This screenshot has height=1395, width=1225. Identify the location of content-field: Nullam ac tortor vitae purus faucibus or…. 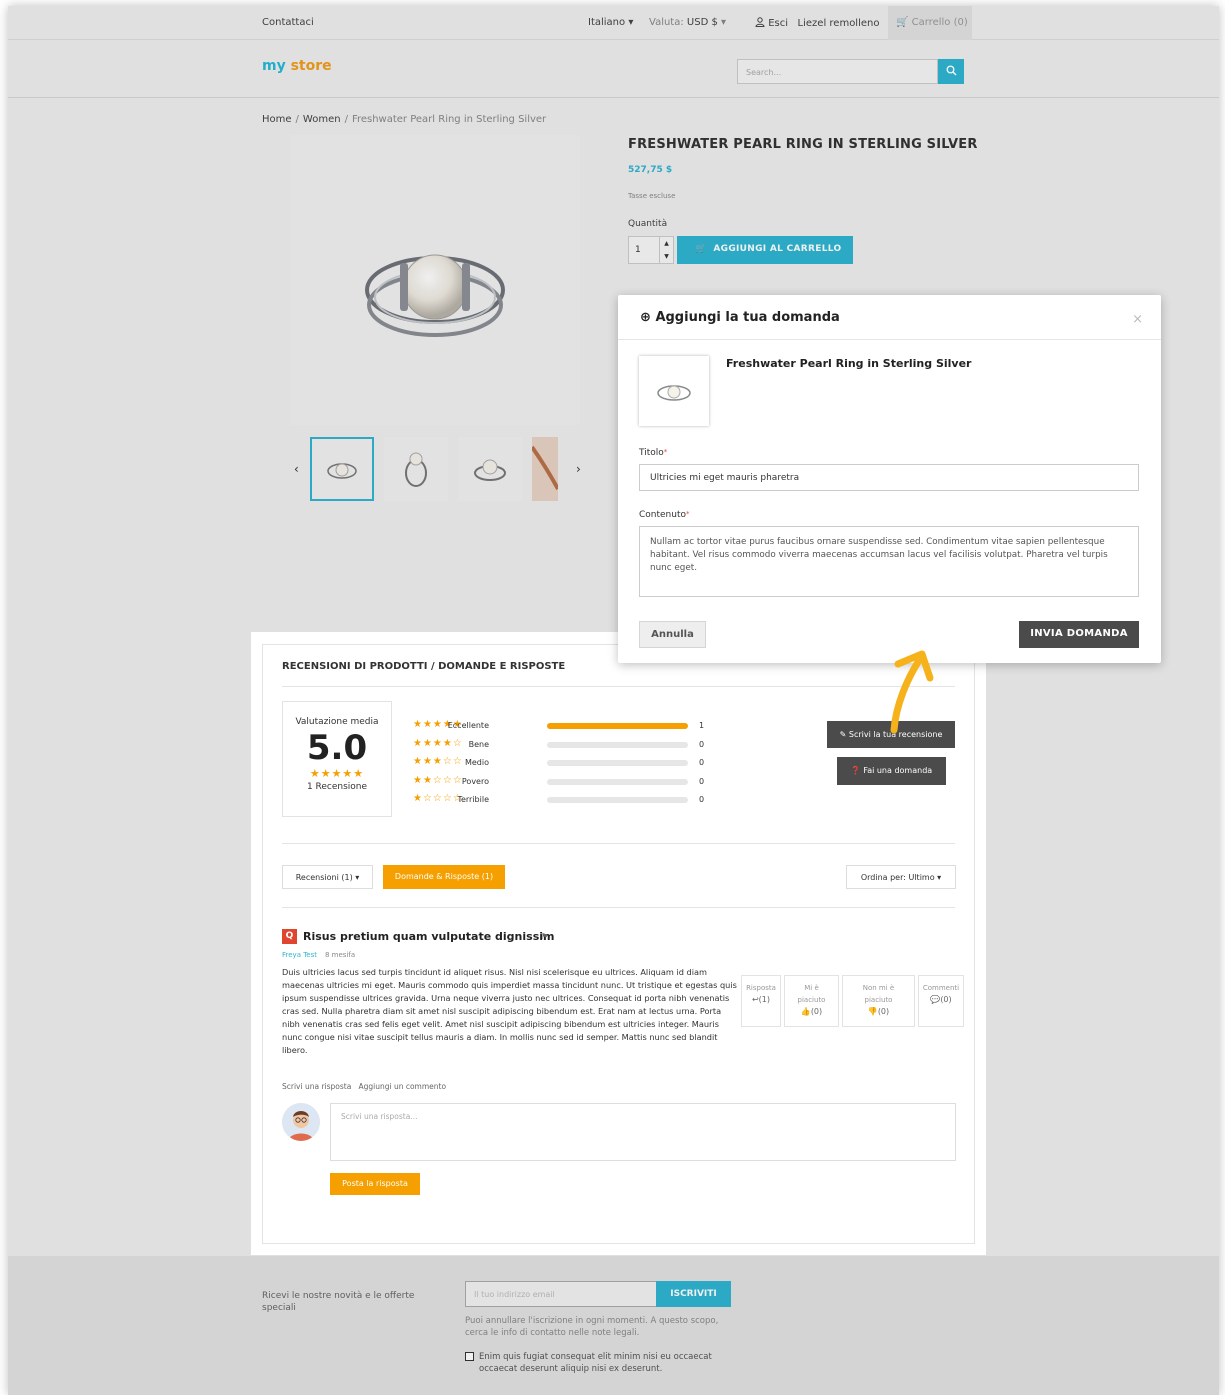
(889, 561).